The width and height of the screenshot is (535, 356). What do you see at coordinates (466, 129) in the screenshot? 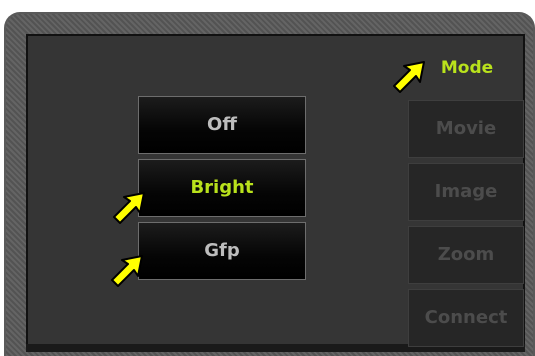
I see `movie-button: Movie` at bounding box center [466, 129].